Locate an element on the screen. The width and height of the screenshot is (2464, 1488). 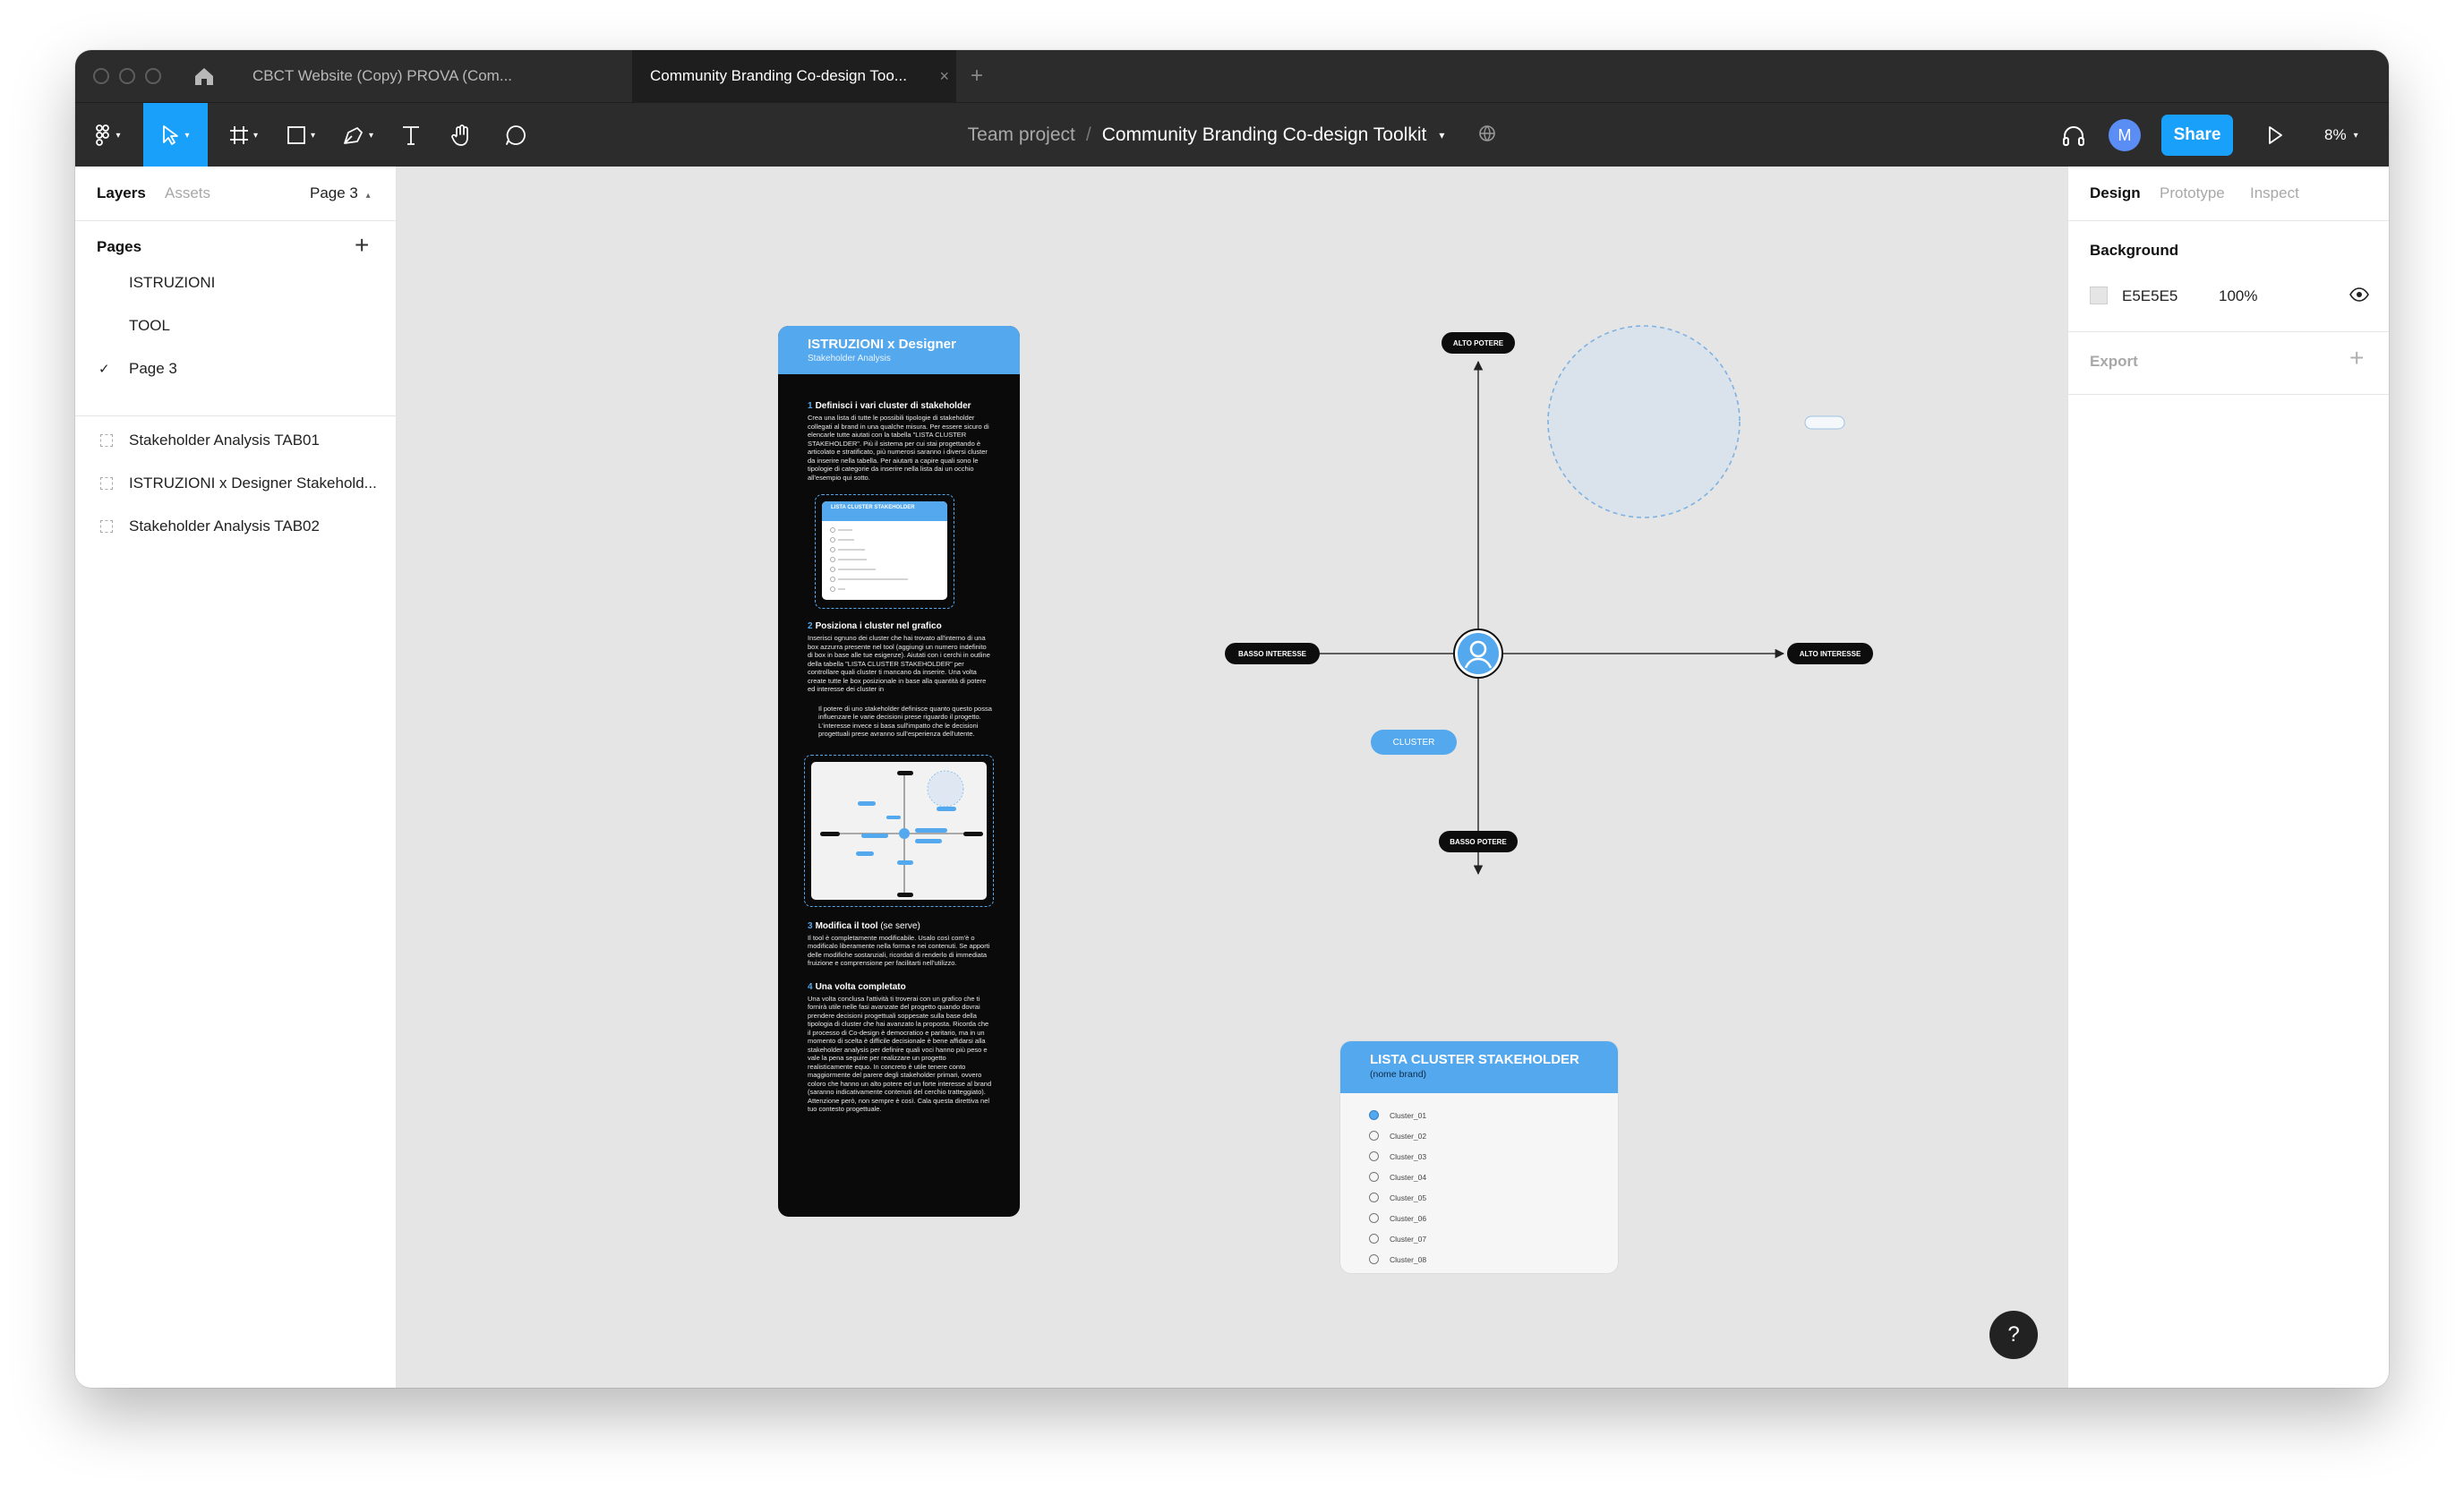
pen-tool: ▾ is located at coordinates (358, 135).